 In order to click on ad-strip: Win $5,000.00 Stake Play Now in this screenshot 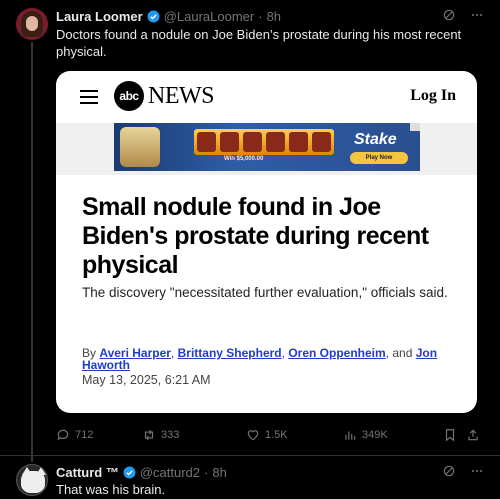, I will do `click(266, 149)`.